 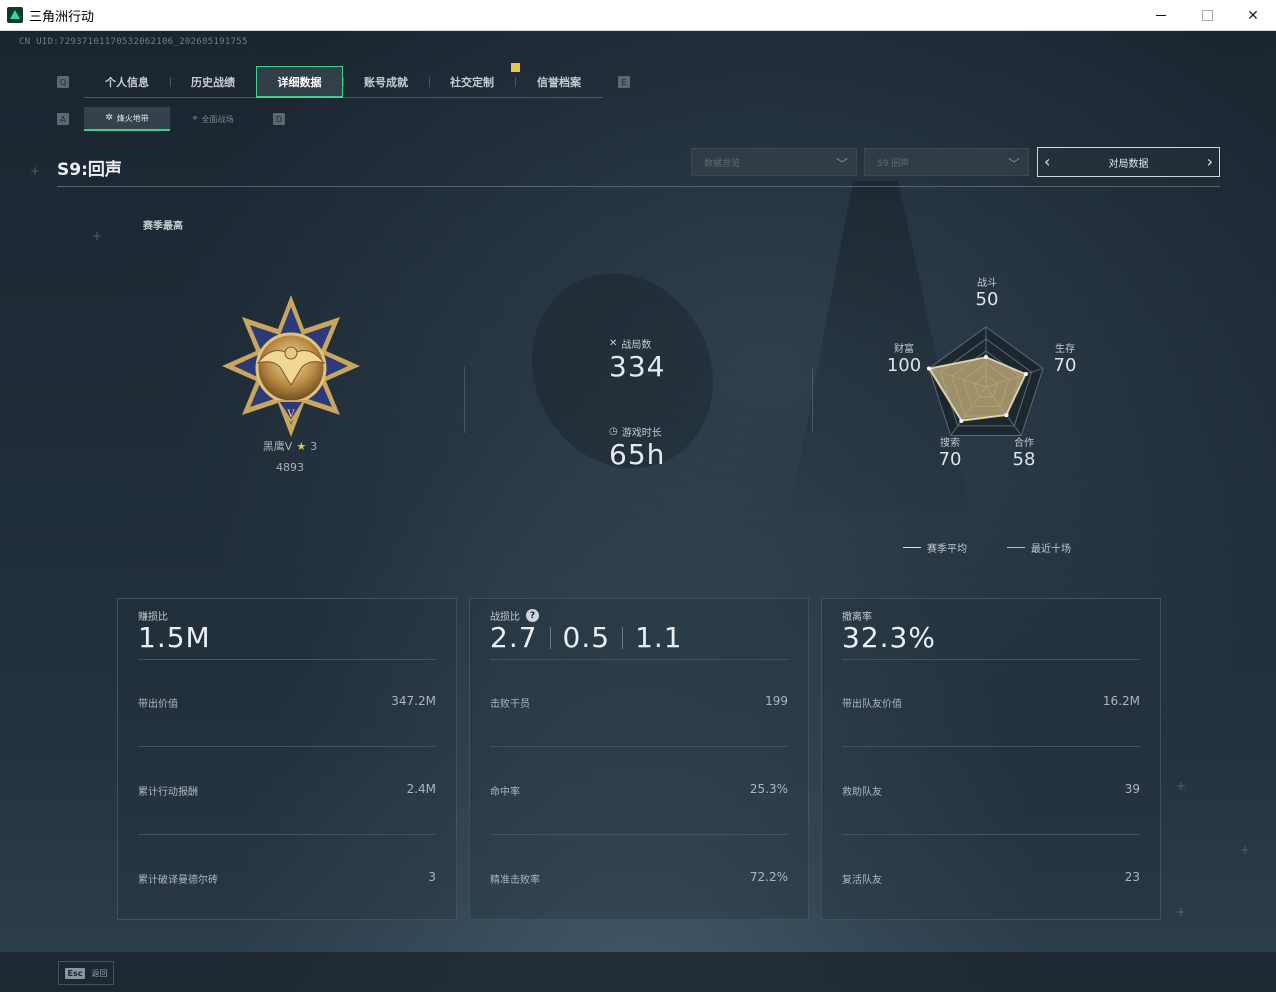 I want to click on stat-value: 16.2M, so click(x=1121, y=701).